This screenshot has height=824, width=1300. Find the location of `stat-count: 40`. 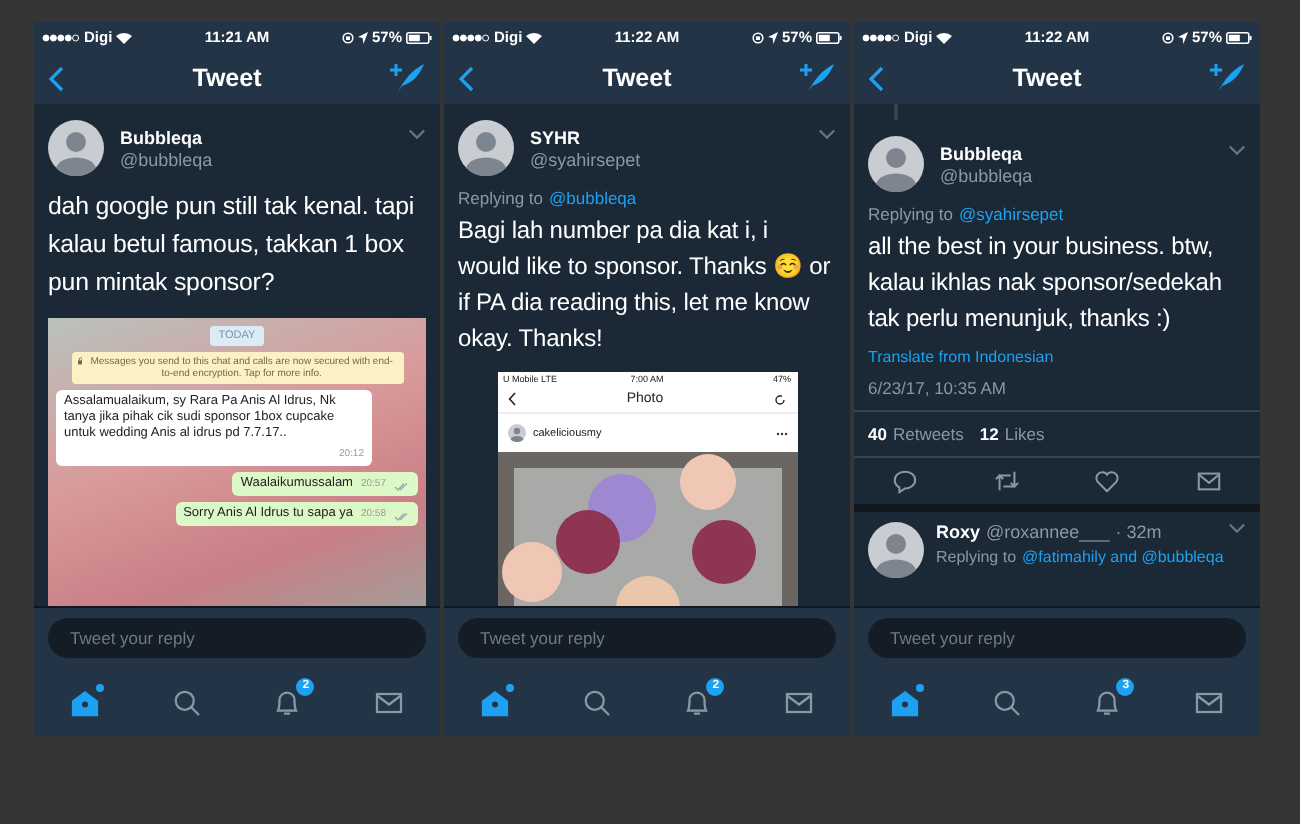

stat-count: 40 is located at coordinates (877, 434).